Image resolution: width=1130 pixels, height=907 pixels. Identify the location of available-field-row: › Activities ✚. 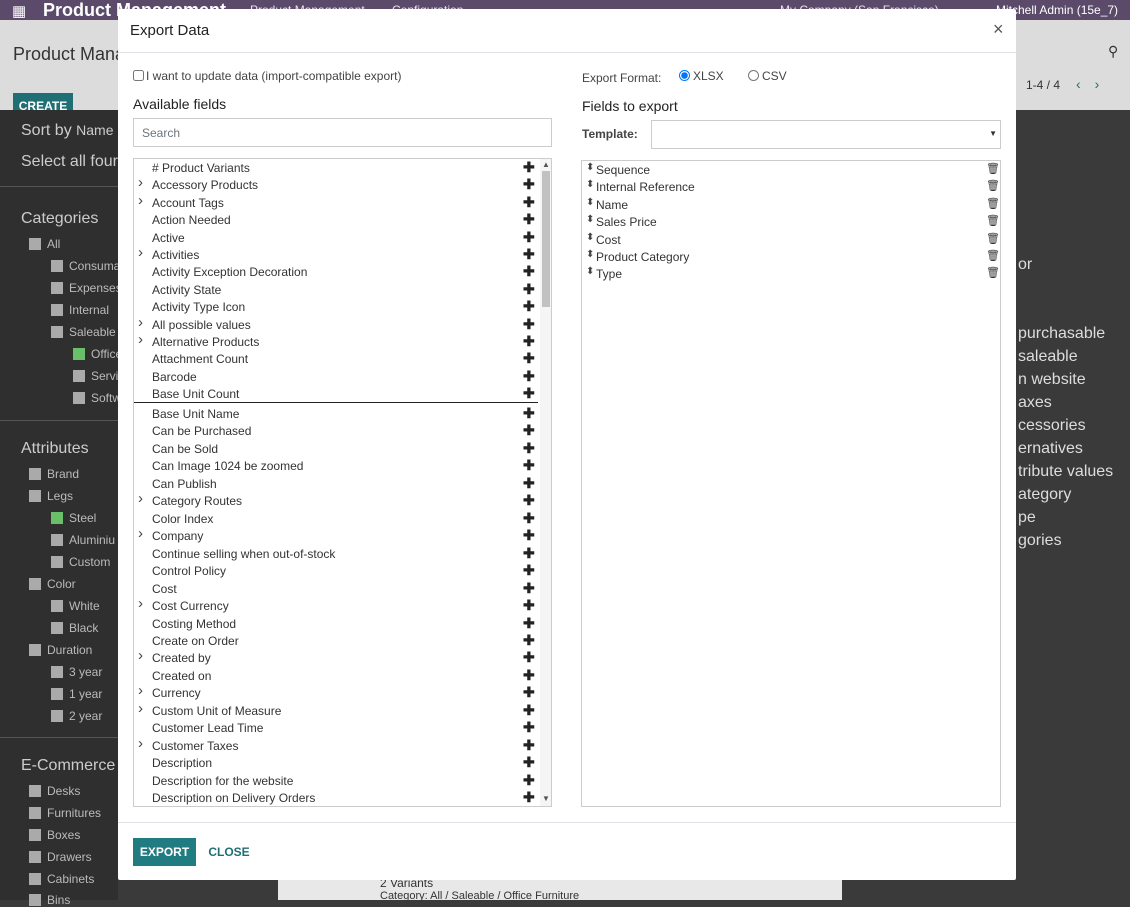
(336, 254).